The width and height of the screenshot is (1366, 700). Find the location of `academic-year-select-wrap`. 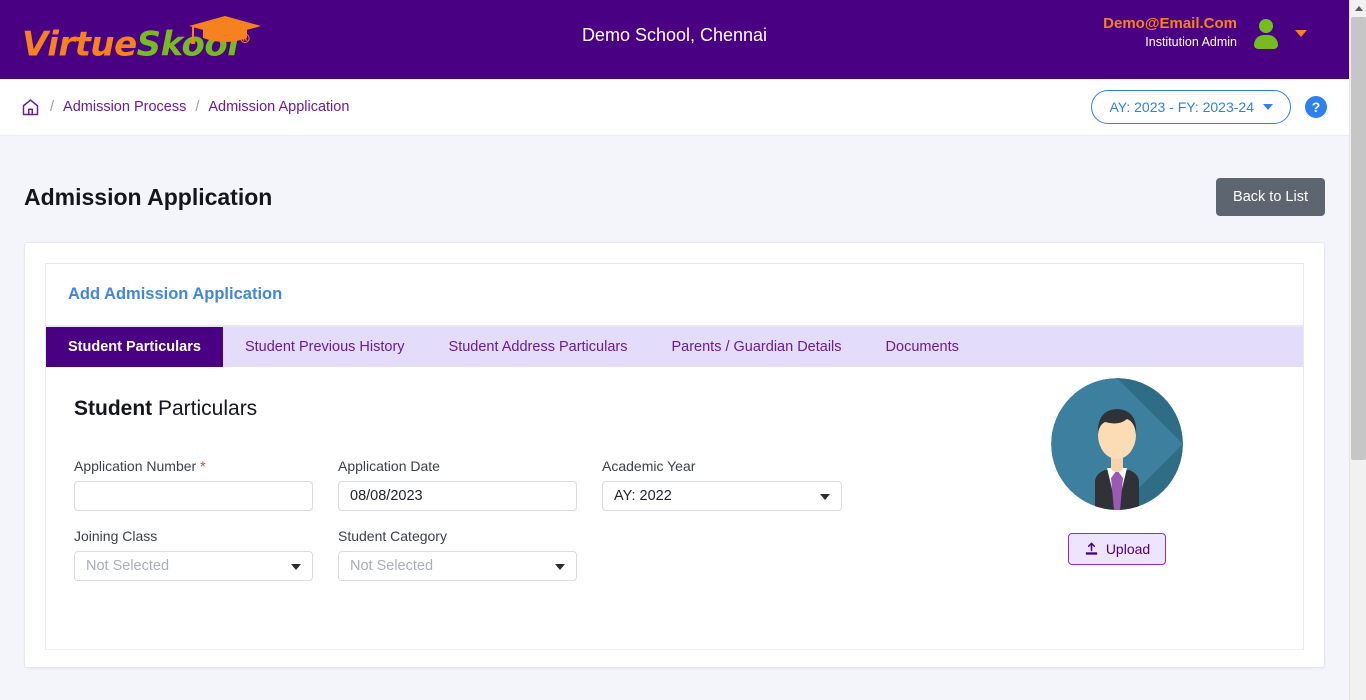

academic-year-select-wrap is located at coordinates (722, 496).